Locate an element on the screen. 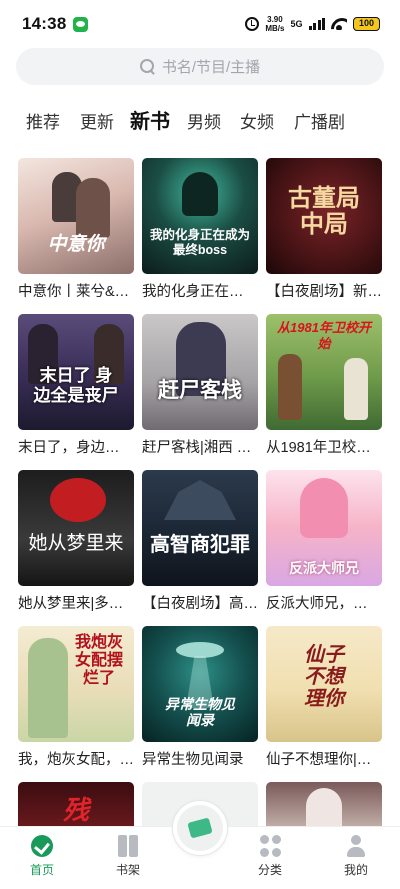 This screenshot has height=889, width=400. cover-title: 我的化身正在成为最终boss is located at coordinates (199, 242).